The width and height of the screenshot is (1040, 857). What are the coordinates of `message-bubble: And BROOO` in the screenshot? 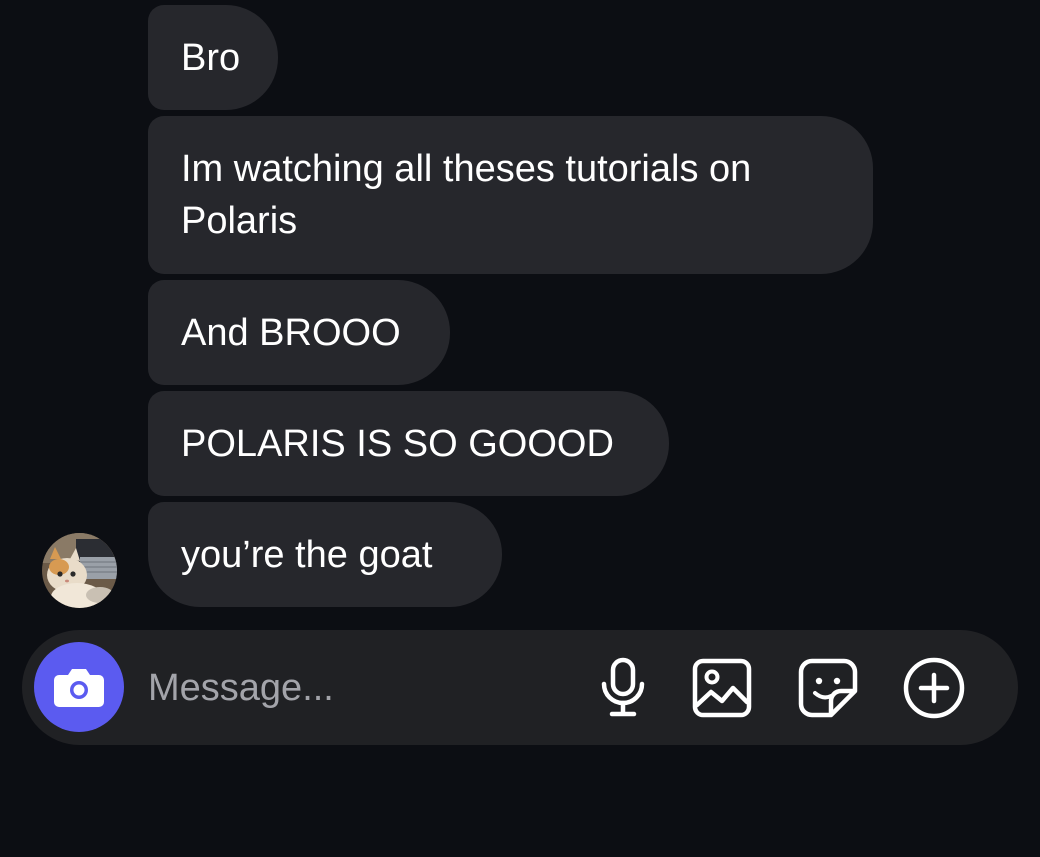 It's located at (299, 332).